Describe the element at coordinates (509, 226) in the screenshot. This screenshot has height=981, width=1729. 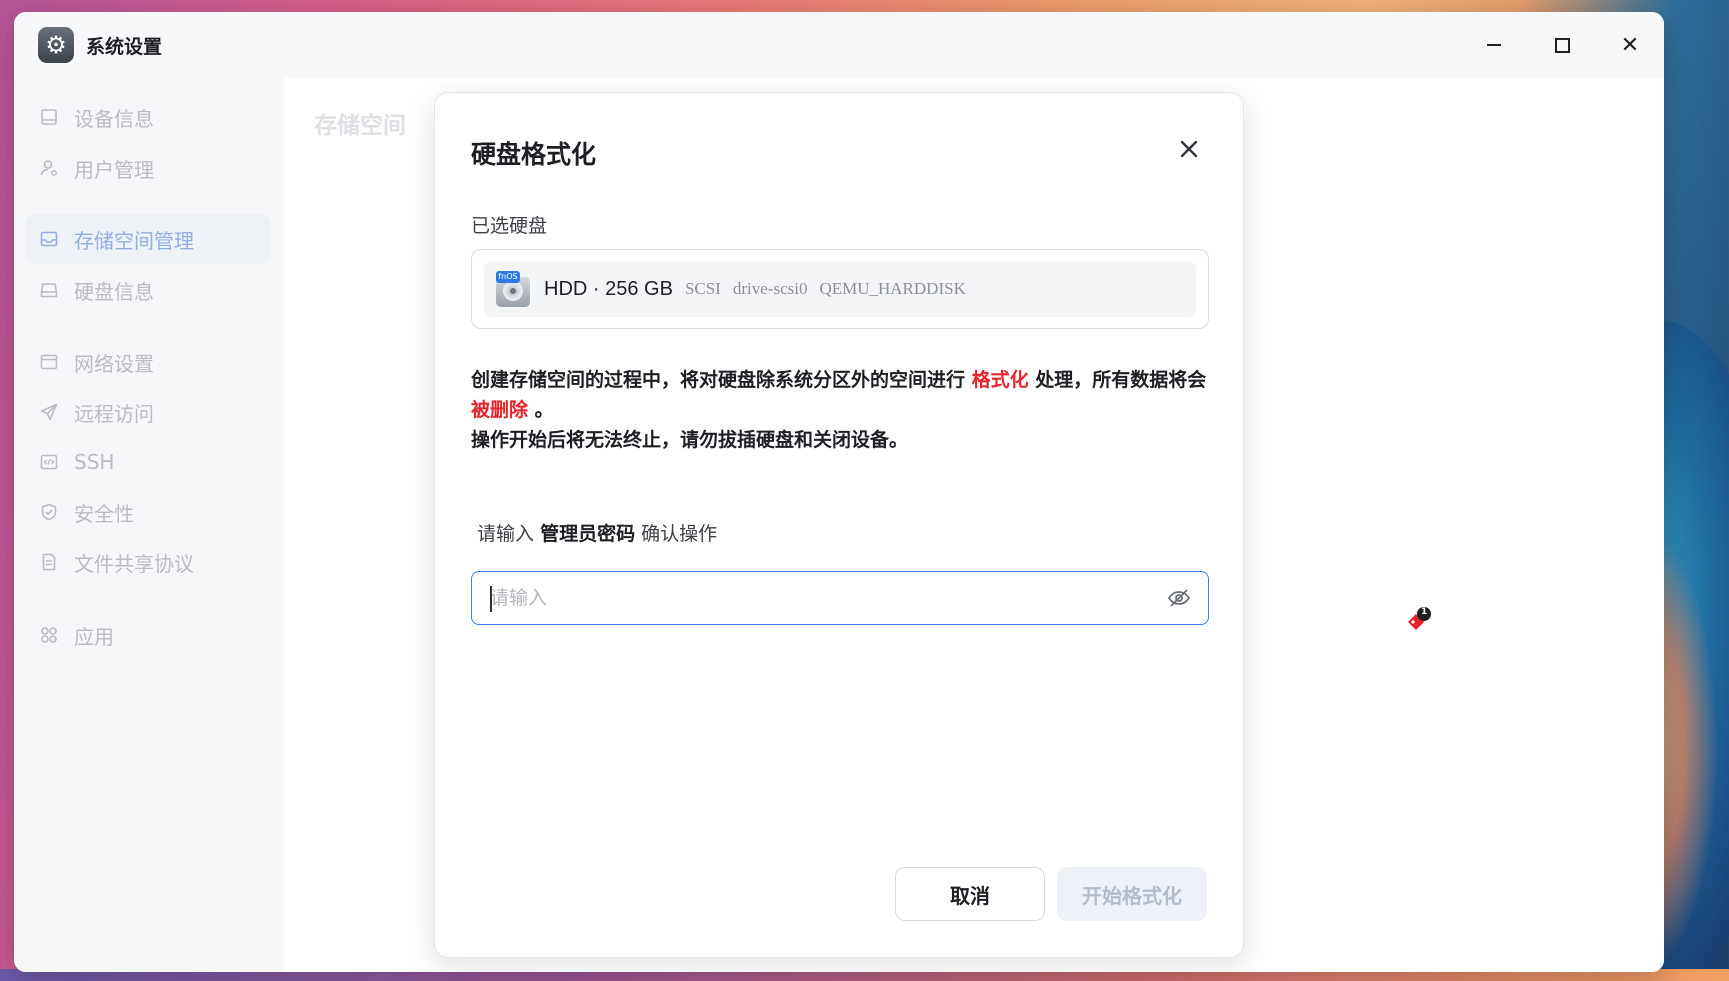
I see `selected-disk-label: 已选硬盘` at that location.